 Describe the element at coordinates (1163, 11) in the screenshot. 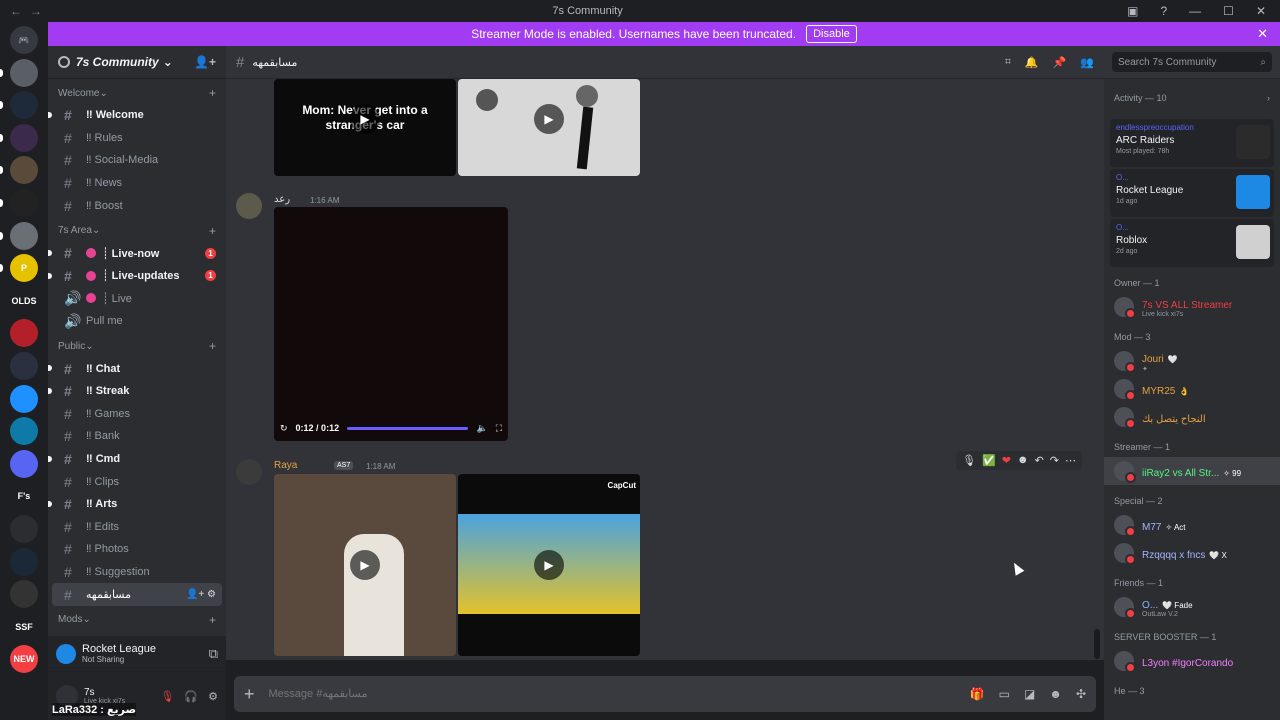

I see `help-icon: ?` at that location.